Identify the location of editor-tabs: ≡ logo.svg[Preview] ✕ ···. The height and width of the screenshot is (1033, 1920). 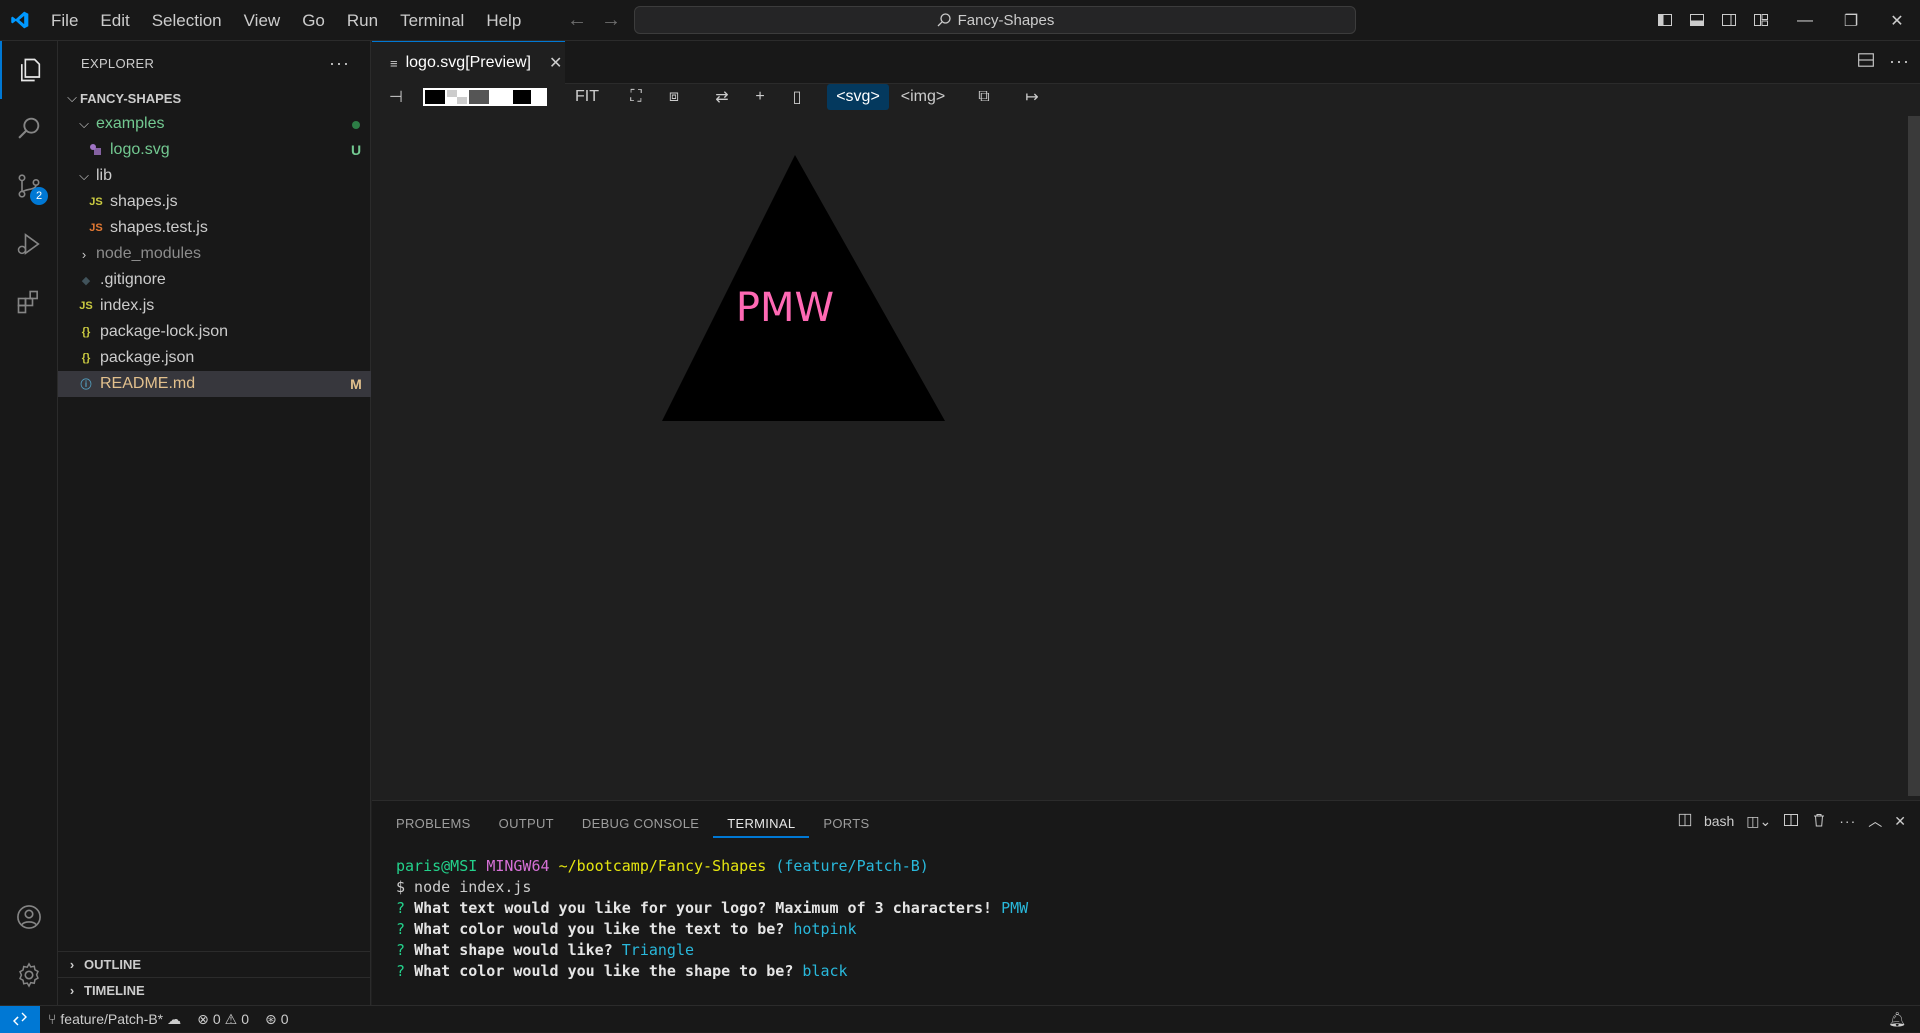
(1146, 62).